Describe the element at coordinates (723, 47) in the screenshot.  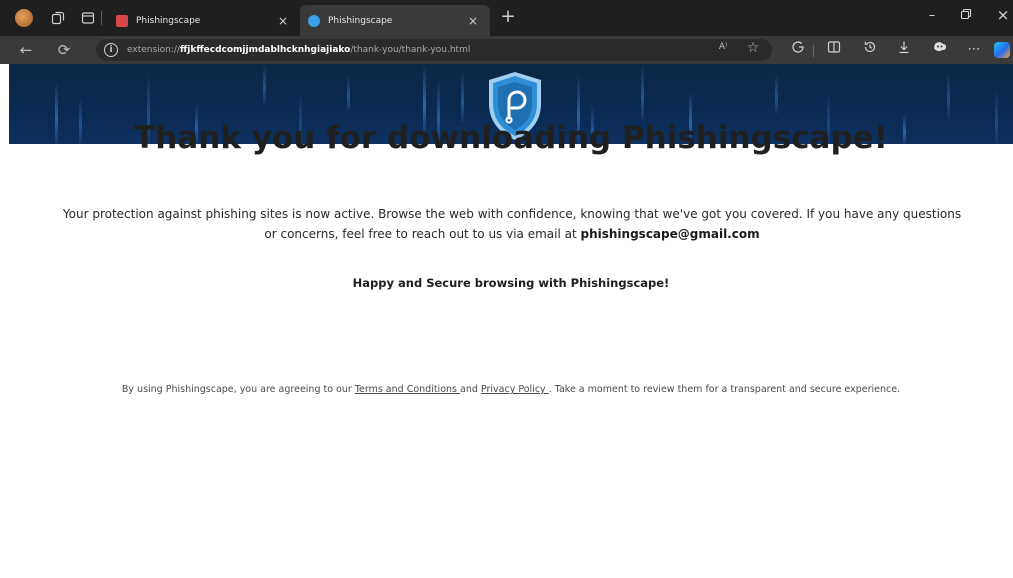
I see `read-aloud-icon: A⁾` at that location.